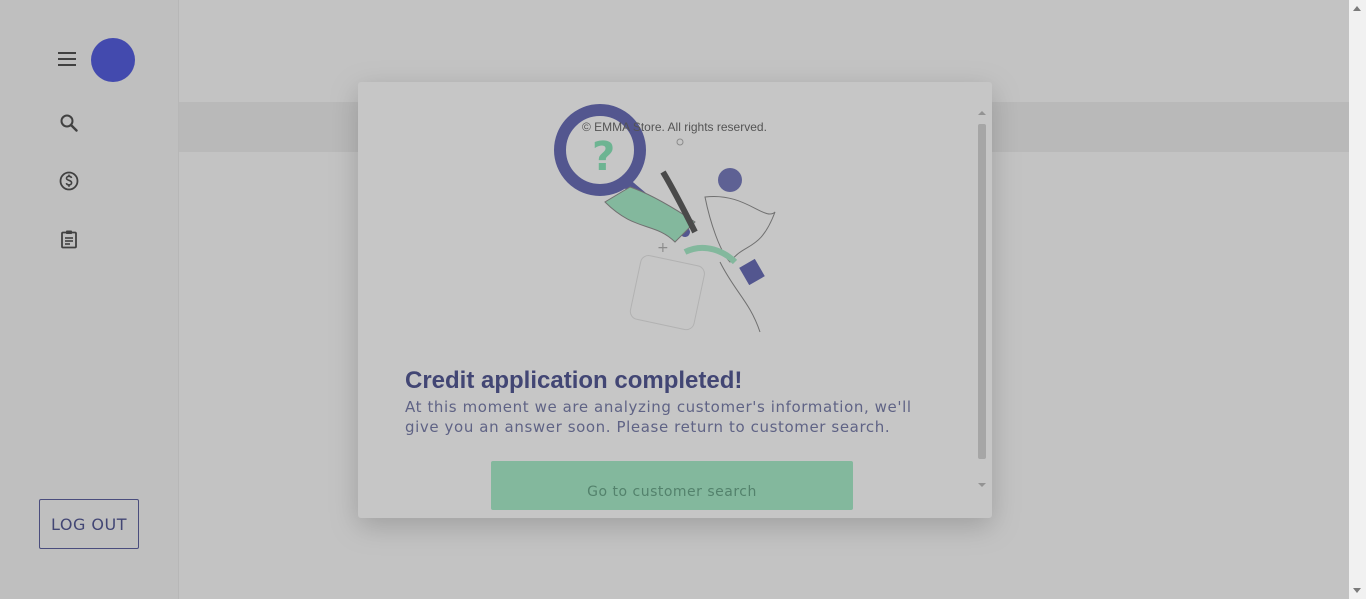 Image resolution: width=1366 pixels, height=599 pixels. I want to click on modal-scrollbar, so click(982, 297).